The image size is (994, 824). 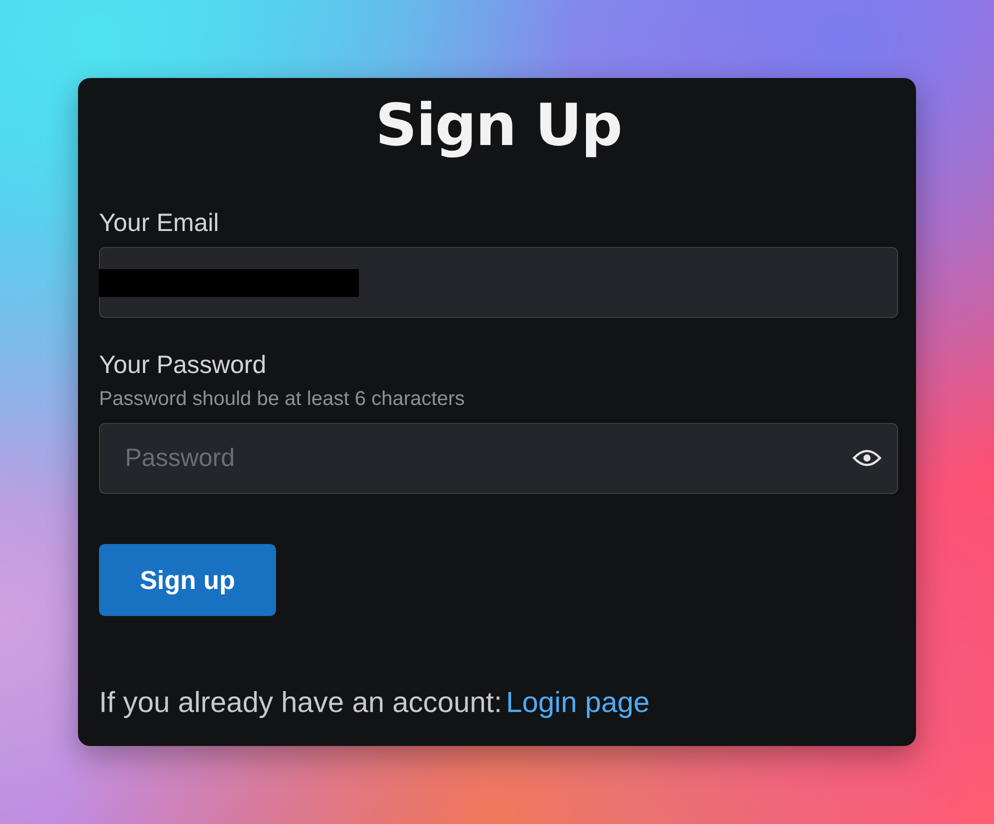 What do you see at coordinates (159, 223) in the screenshot?
I see `field-label: Your Email` at bounding box center [159, 223].